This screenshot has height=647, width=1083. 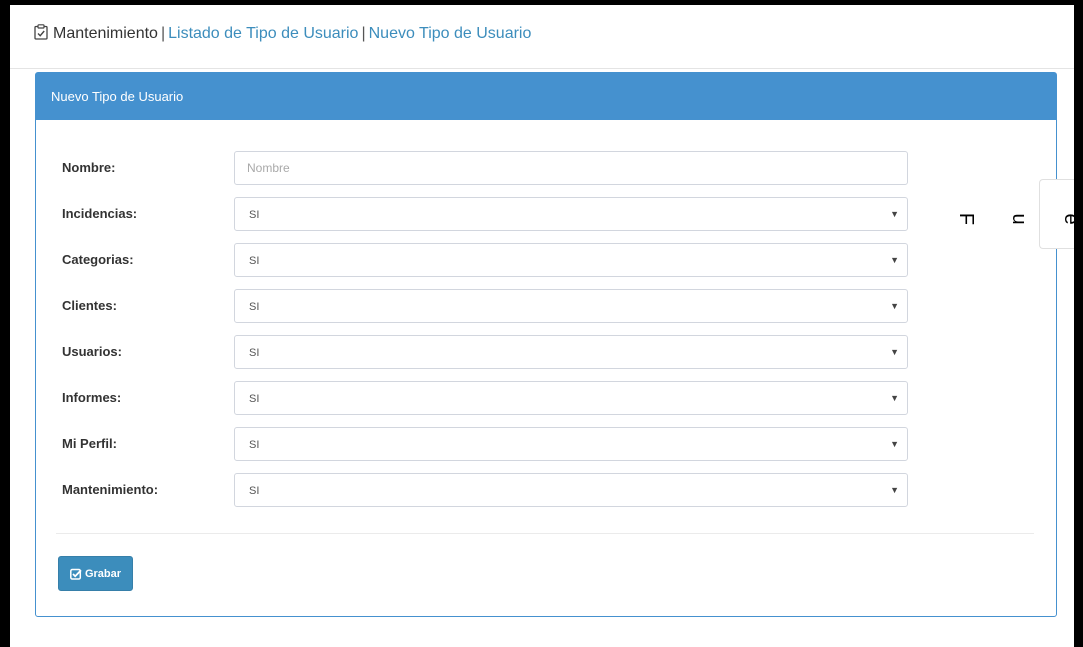 I want to click on screenshot-frame-right, so click(x=1078, y=323).